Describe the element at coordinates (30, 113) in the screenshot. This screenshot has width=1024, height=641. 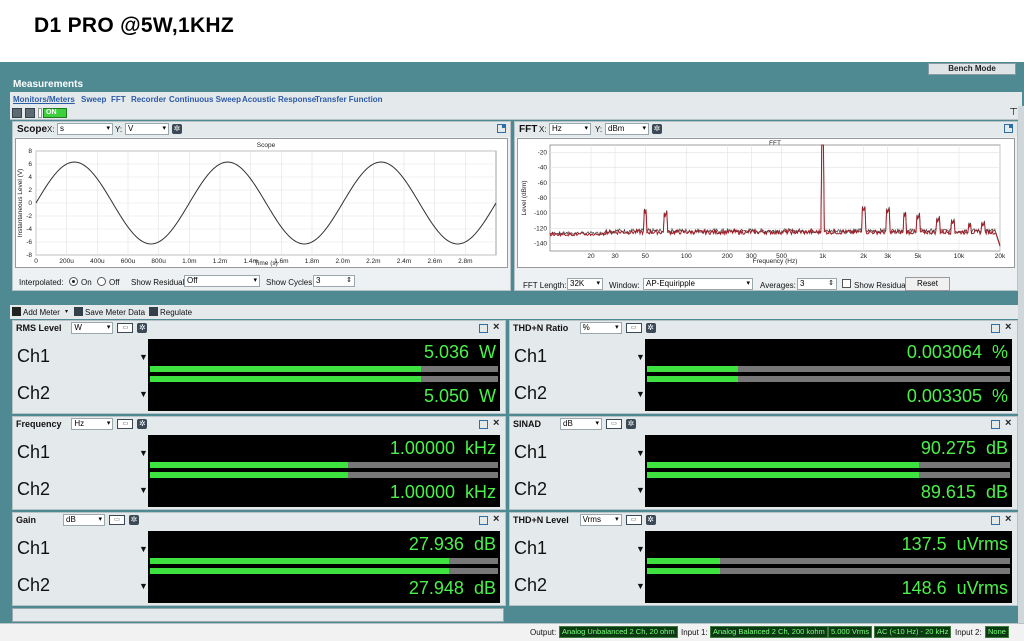
I see `grid-icon` at that location.